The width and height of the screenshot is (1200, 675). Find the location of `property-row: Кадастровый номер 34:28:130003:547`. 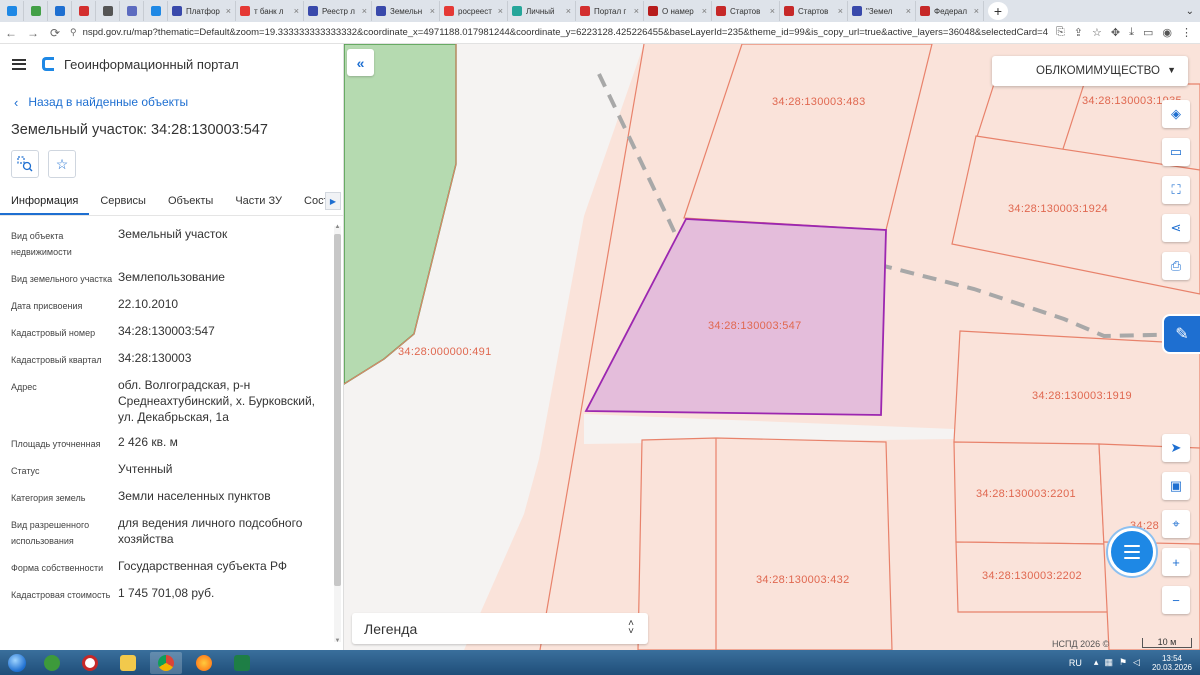

property-row: Кадастровый номер 34:28:130003:547 is located at coordinates (171, 332).